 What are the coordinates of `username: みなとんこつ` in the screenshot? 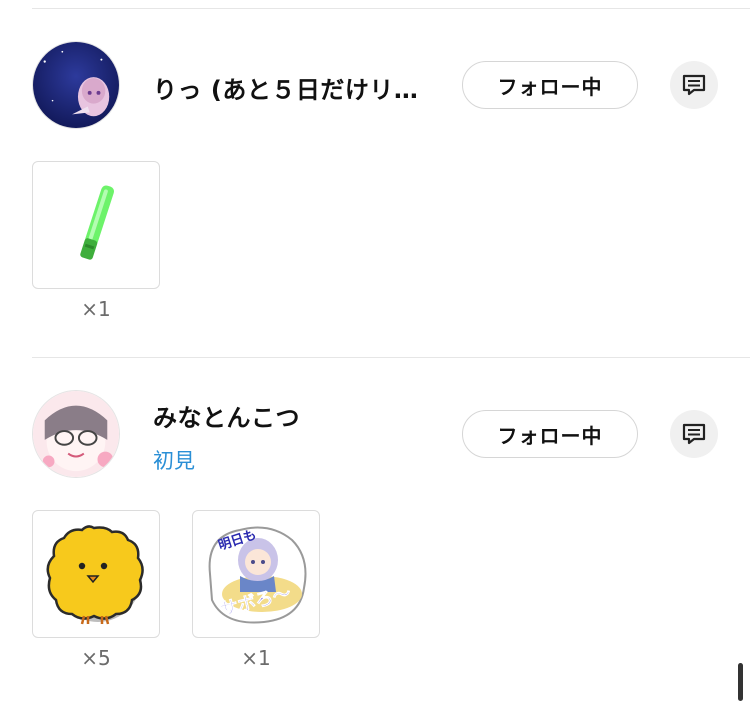 It's located at (226, 415).